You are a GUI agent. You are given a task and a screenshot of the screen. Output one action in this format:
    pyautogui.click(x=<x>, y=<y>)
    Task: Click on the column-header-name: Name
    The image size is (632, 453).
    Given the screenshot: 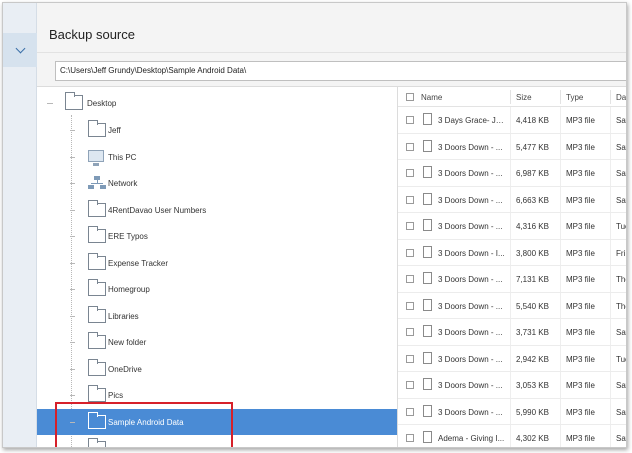 What is the action you would take?
    pyautogui.click(x=431, y=97)
    